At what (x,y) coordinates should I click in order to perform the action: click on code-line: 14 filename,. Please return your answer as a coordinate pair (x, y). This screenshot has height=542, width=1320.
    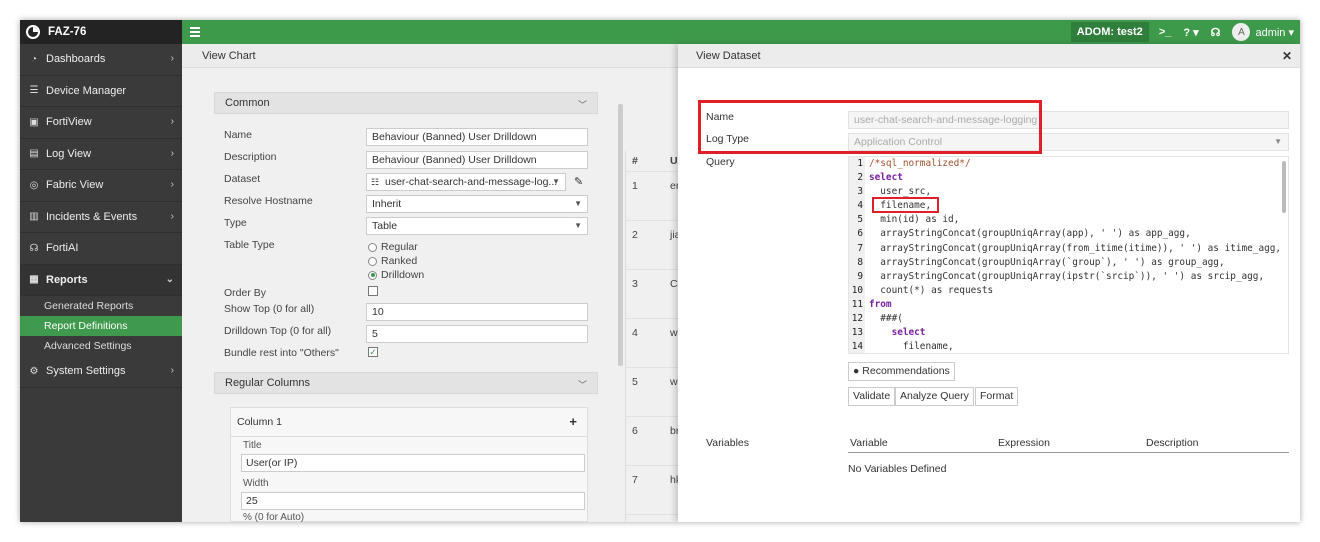
    Looking at the image, I should click on (1068, 346).